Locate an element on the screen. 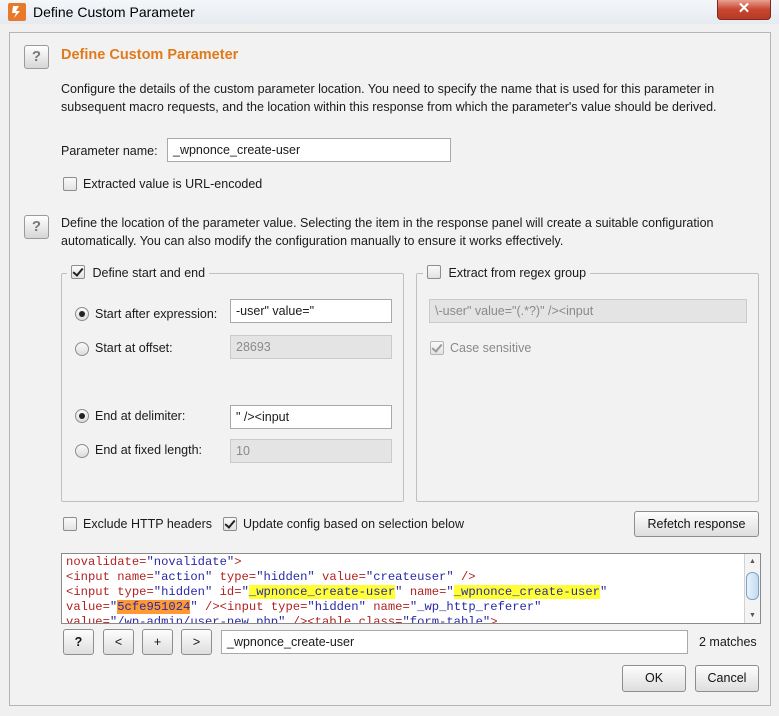 This screenshot has height=716, width=779. refetch-response-button: Refetch response is located at coordinates (696, 524).